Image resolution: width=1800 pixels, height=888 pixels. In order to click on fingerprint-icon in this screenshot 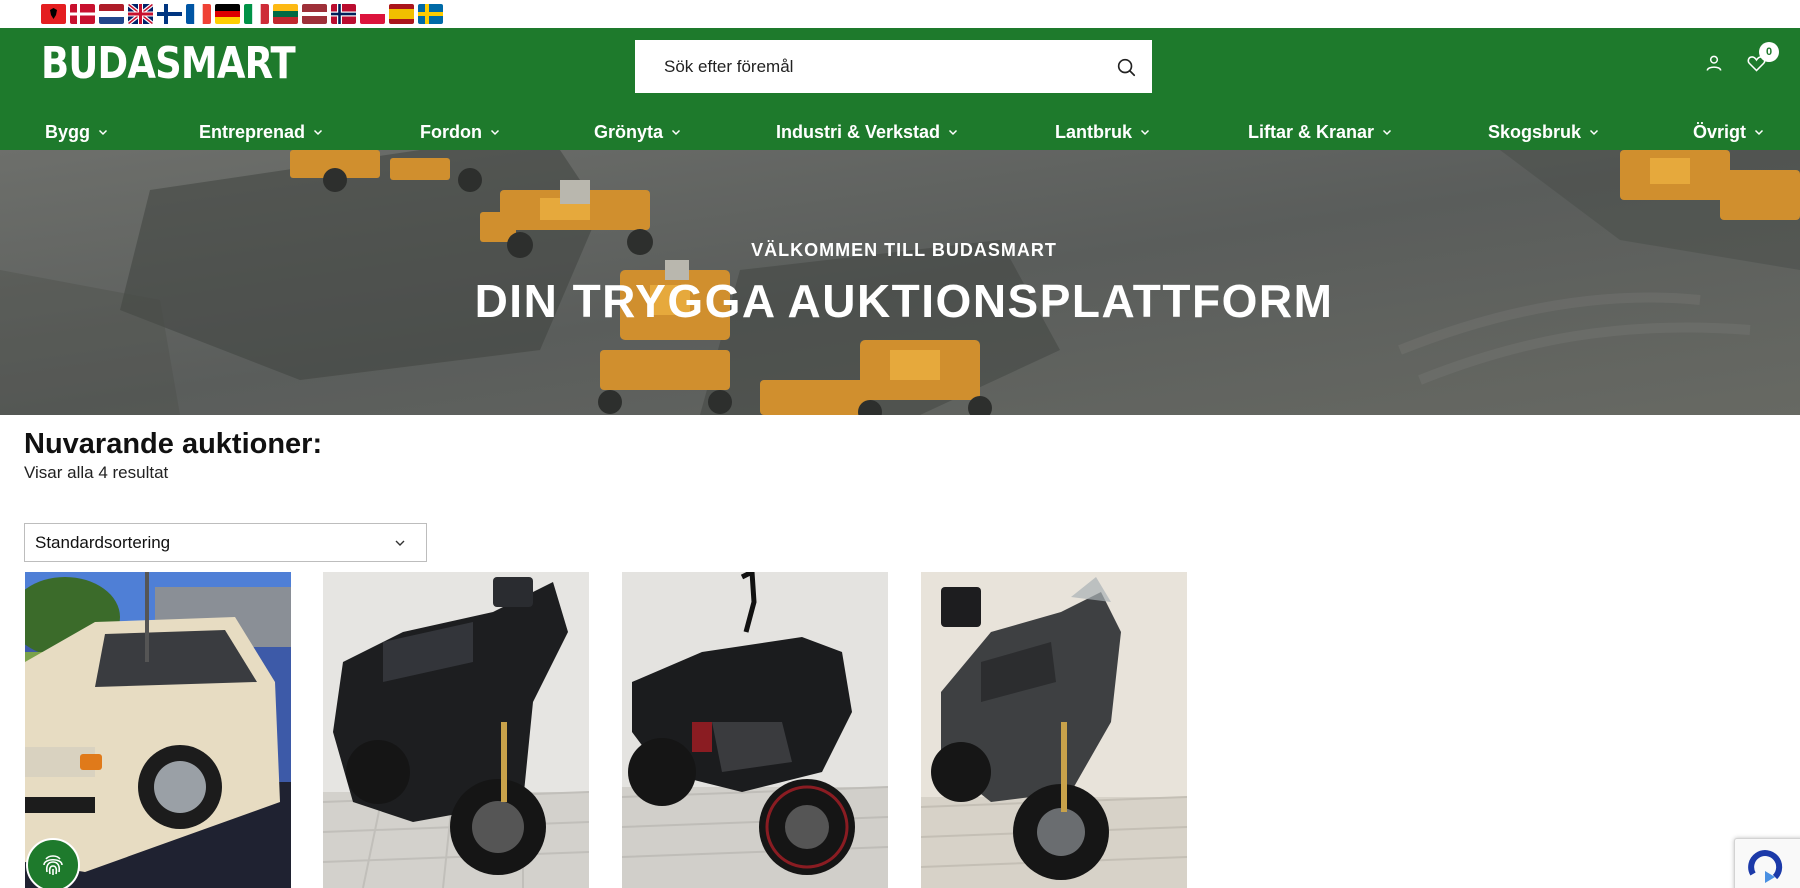, I will do `click(53, 865)`.